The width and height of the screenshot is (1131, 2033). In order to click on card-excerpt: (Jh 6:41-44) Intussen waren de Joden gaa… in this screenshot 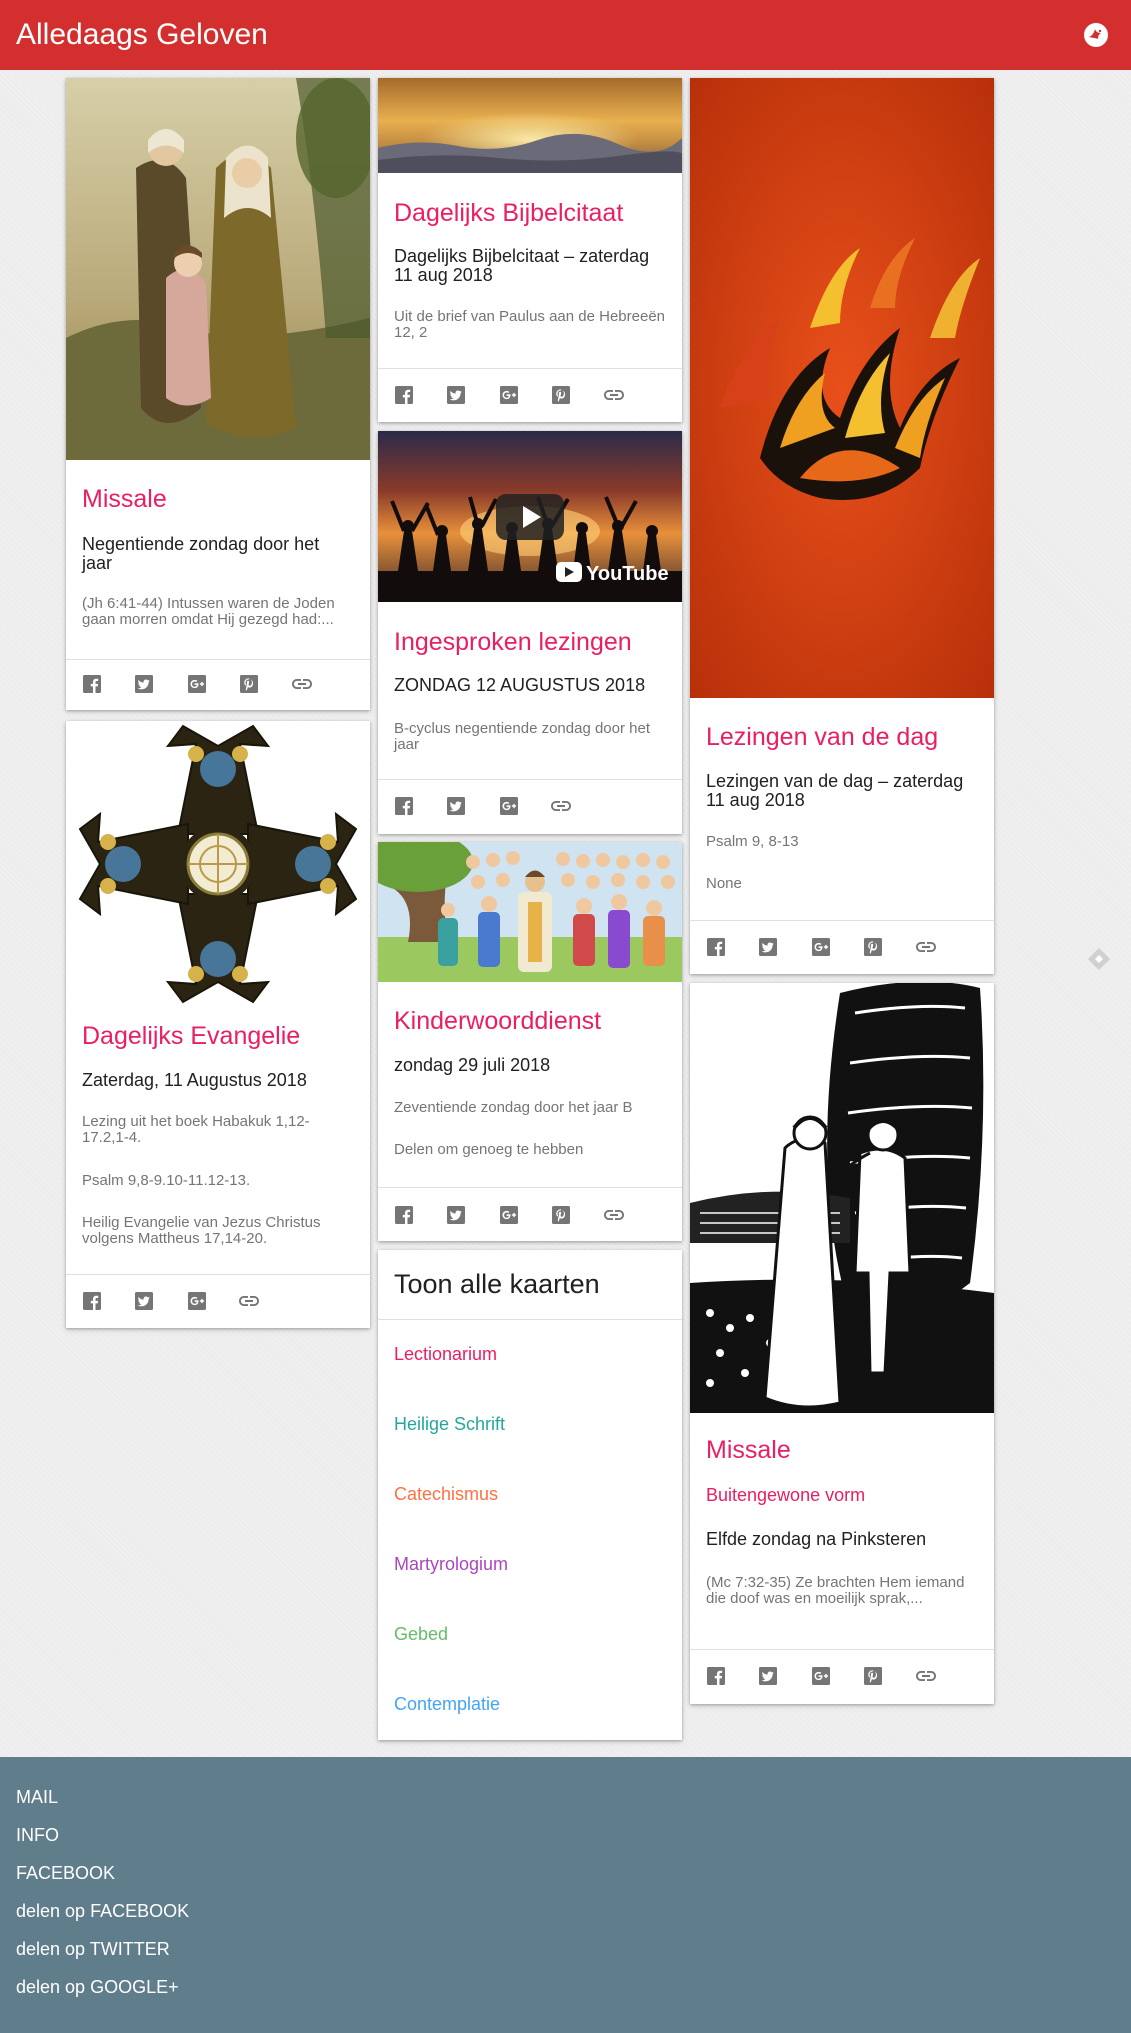, I will do `click(208, 611)`.